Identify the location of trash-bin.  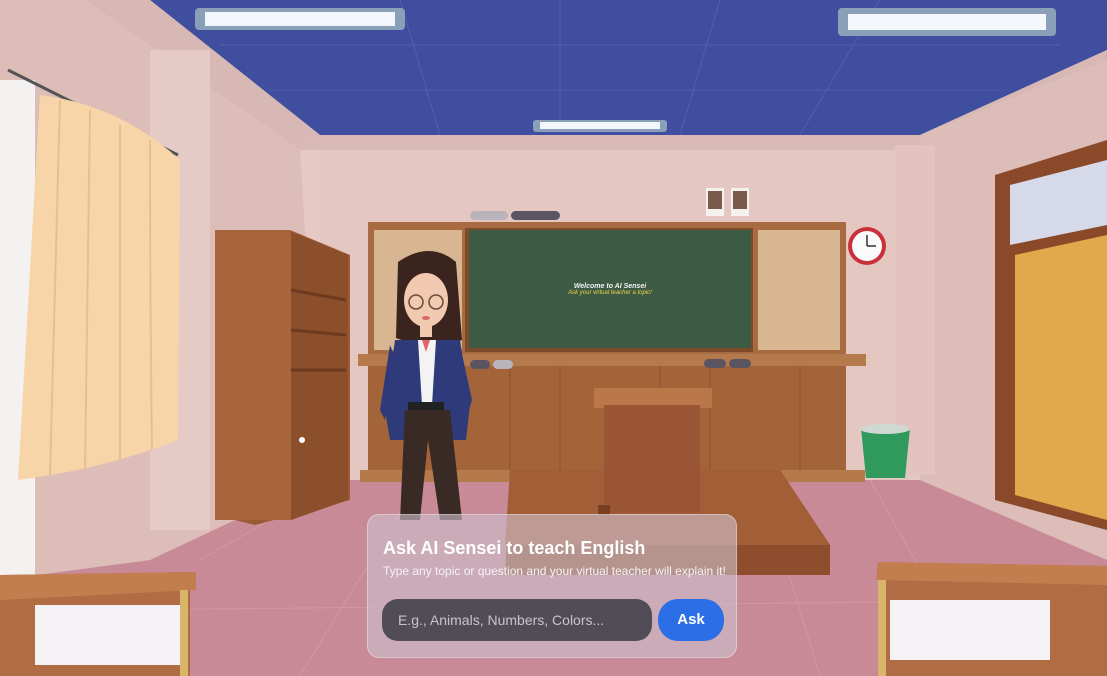
(885, 453).